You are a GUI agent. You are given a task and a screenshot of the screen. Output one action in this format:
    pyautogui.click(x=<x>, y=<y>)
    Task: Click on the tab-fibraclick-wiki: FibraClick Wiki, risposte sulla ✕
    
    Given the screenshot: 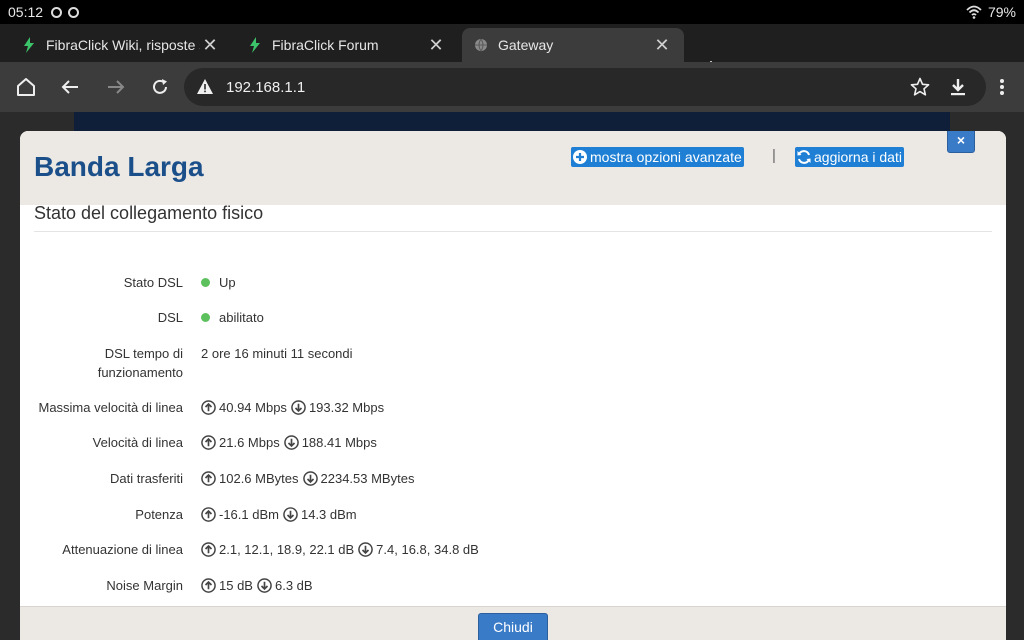 What is the action you would take?
    pyautogui.click(x=121, y=45)
    